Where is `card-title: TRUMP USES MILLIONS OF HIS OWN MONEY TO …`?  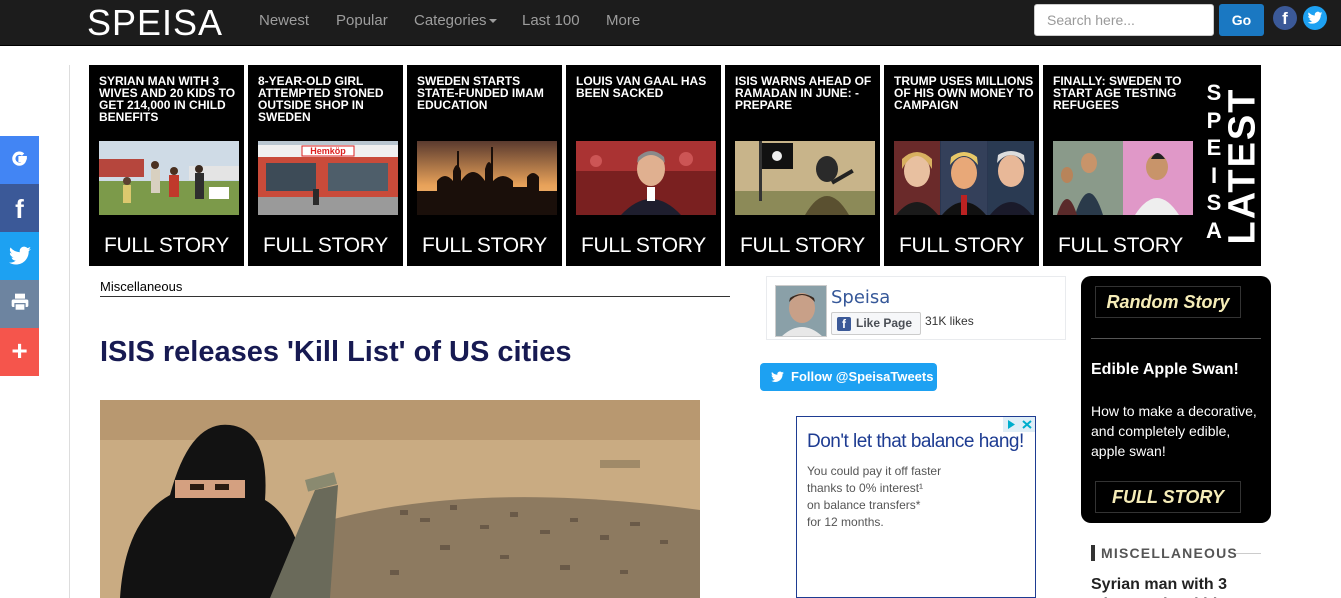 card-title: TRUMP USES MILLIONS OF HIS OWN MONEY TO … is located at coordinates (964, 93).